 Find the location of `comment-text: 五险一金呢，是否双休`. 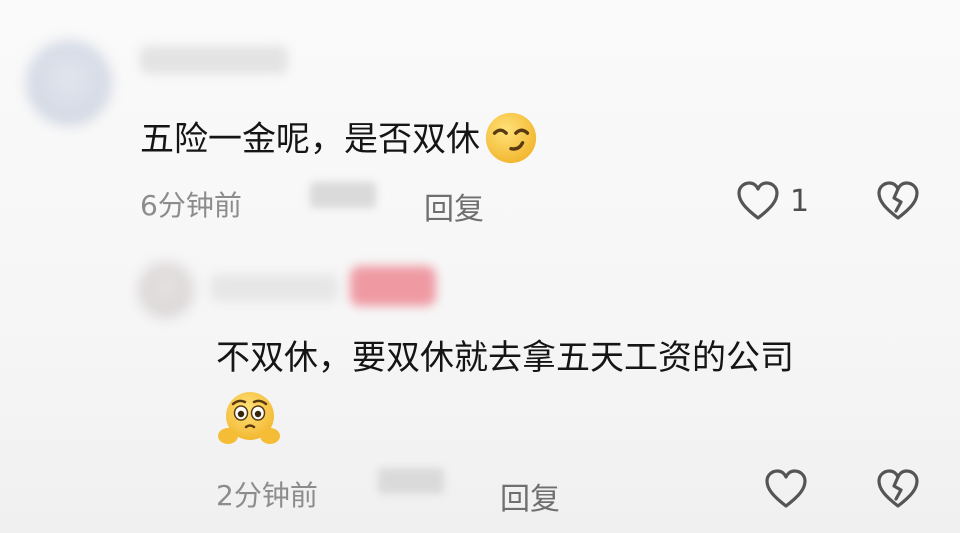

comment-text: 五险一金呢，是否双休 is located at coordinates (340, 141).